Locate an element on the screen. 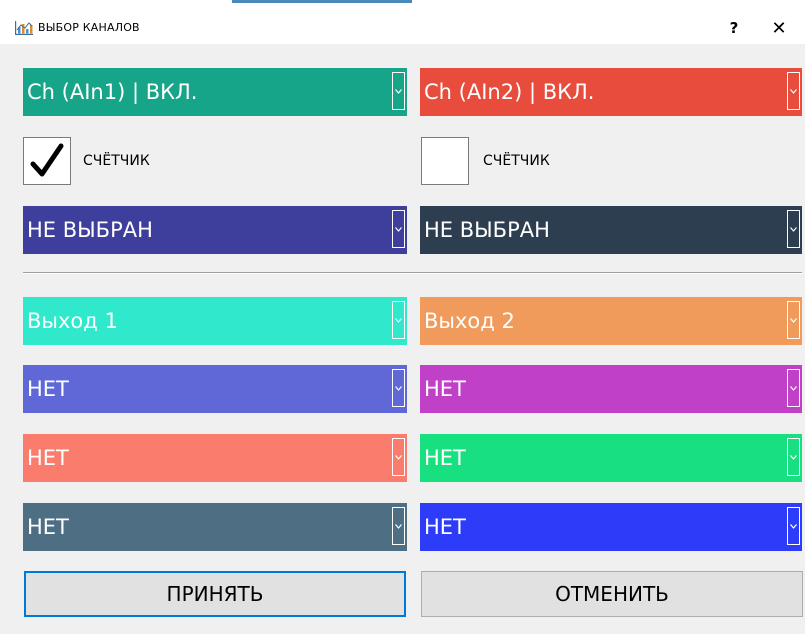 The height and width of the screenshot is (634, 805). close-button: ✕ is located at coordinates (779, 28).